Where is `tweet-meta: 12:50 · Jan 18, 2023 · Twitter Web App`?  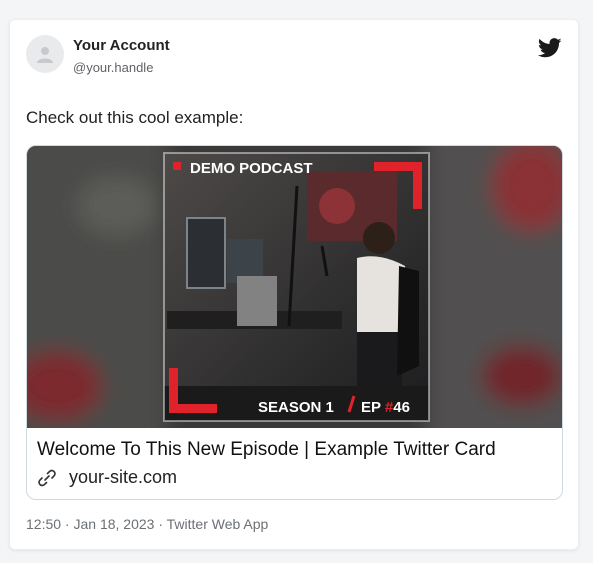
tweet-meta: 12:50 · Jan 18, 2023 · Twitter Web App is located at coordinates (147, 524).